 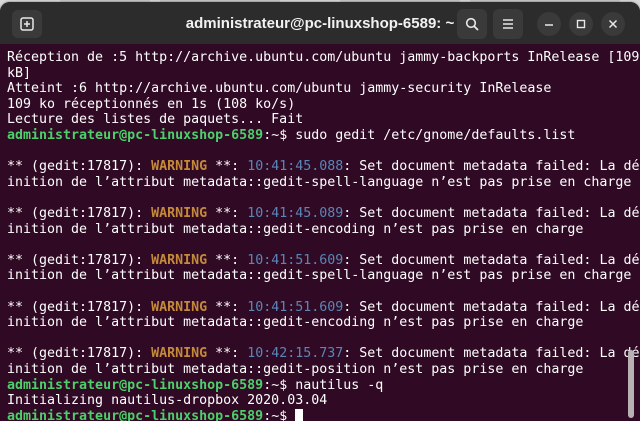 What do you see at coordinates (295, 167) in the screenshot?
I see `timestamp: 10:41:45.088` at bounding box center [295, 167].